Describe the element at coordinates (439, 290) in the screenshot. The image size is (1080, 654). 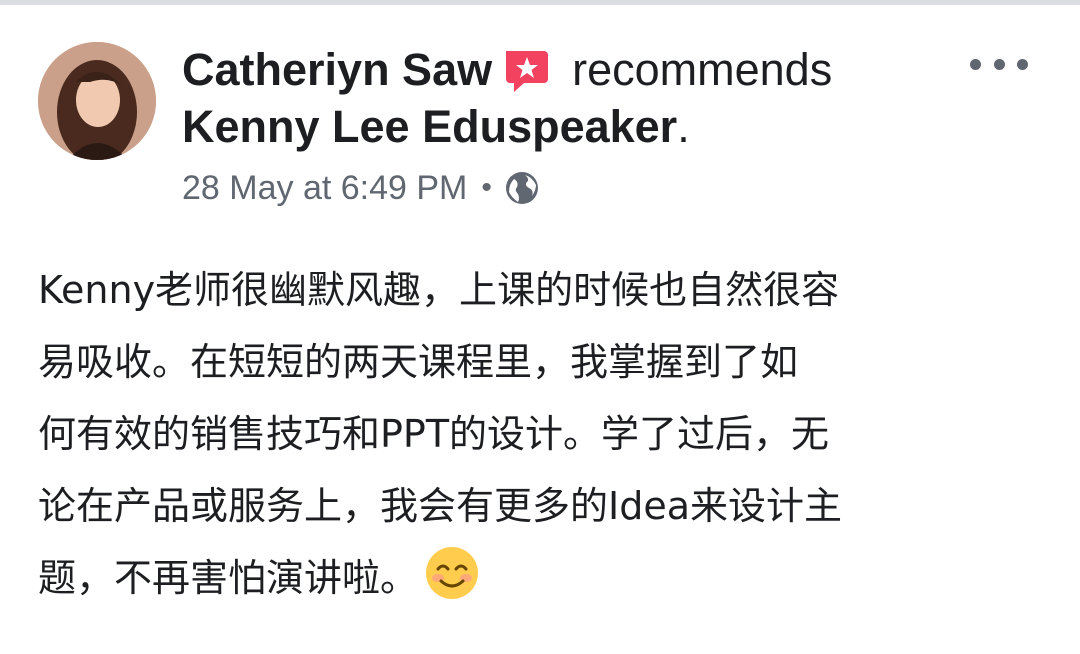
I see `post-body-line: Kenny老师很幽默风趣，上课的时候也自然很容` at that location.